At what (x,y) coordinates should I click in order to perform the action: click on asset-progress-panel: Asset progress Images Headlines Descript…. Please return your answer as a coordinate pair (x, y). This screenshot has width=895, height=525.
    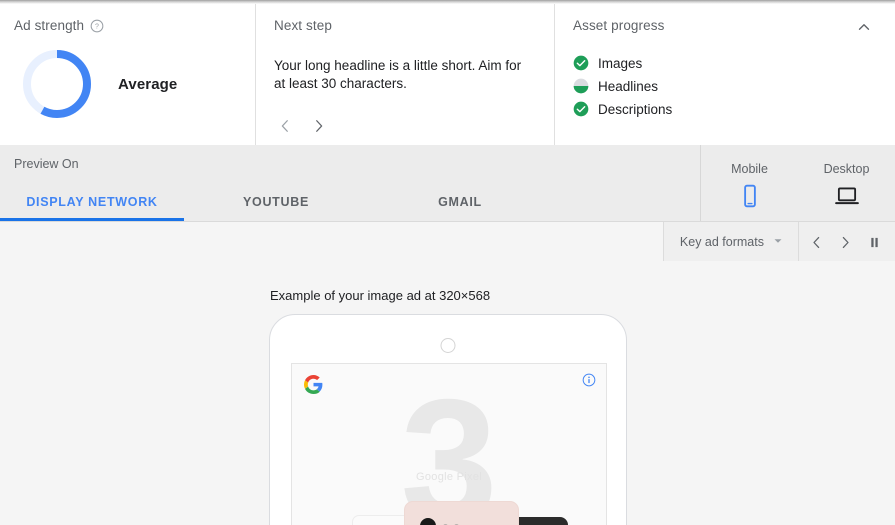
    Looking at the image, I should click on (724, 74).